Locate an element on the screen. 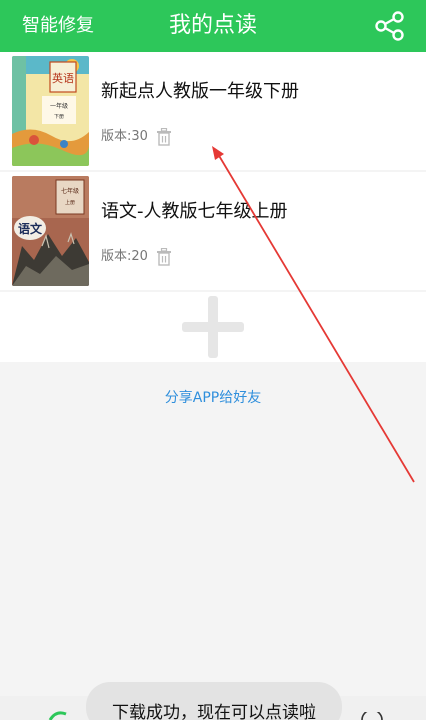 The image size is (426, 720). share-app-link: 分享APP给好友 is located at coordinates (213, 398).